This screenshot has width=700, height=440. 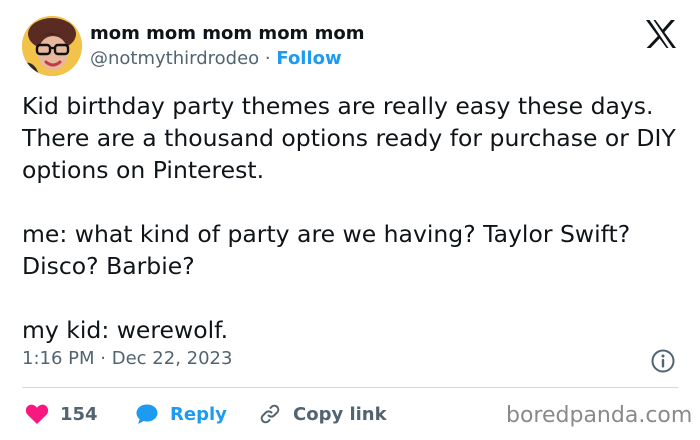 What do you see at coordinates (661, 34) in the screenshot?
I see `x-logo-icon` at bounding box center [661, 34].